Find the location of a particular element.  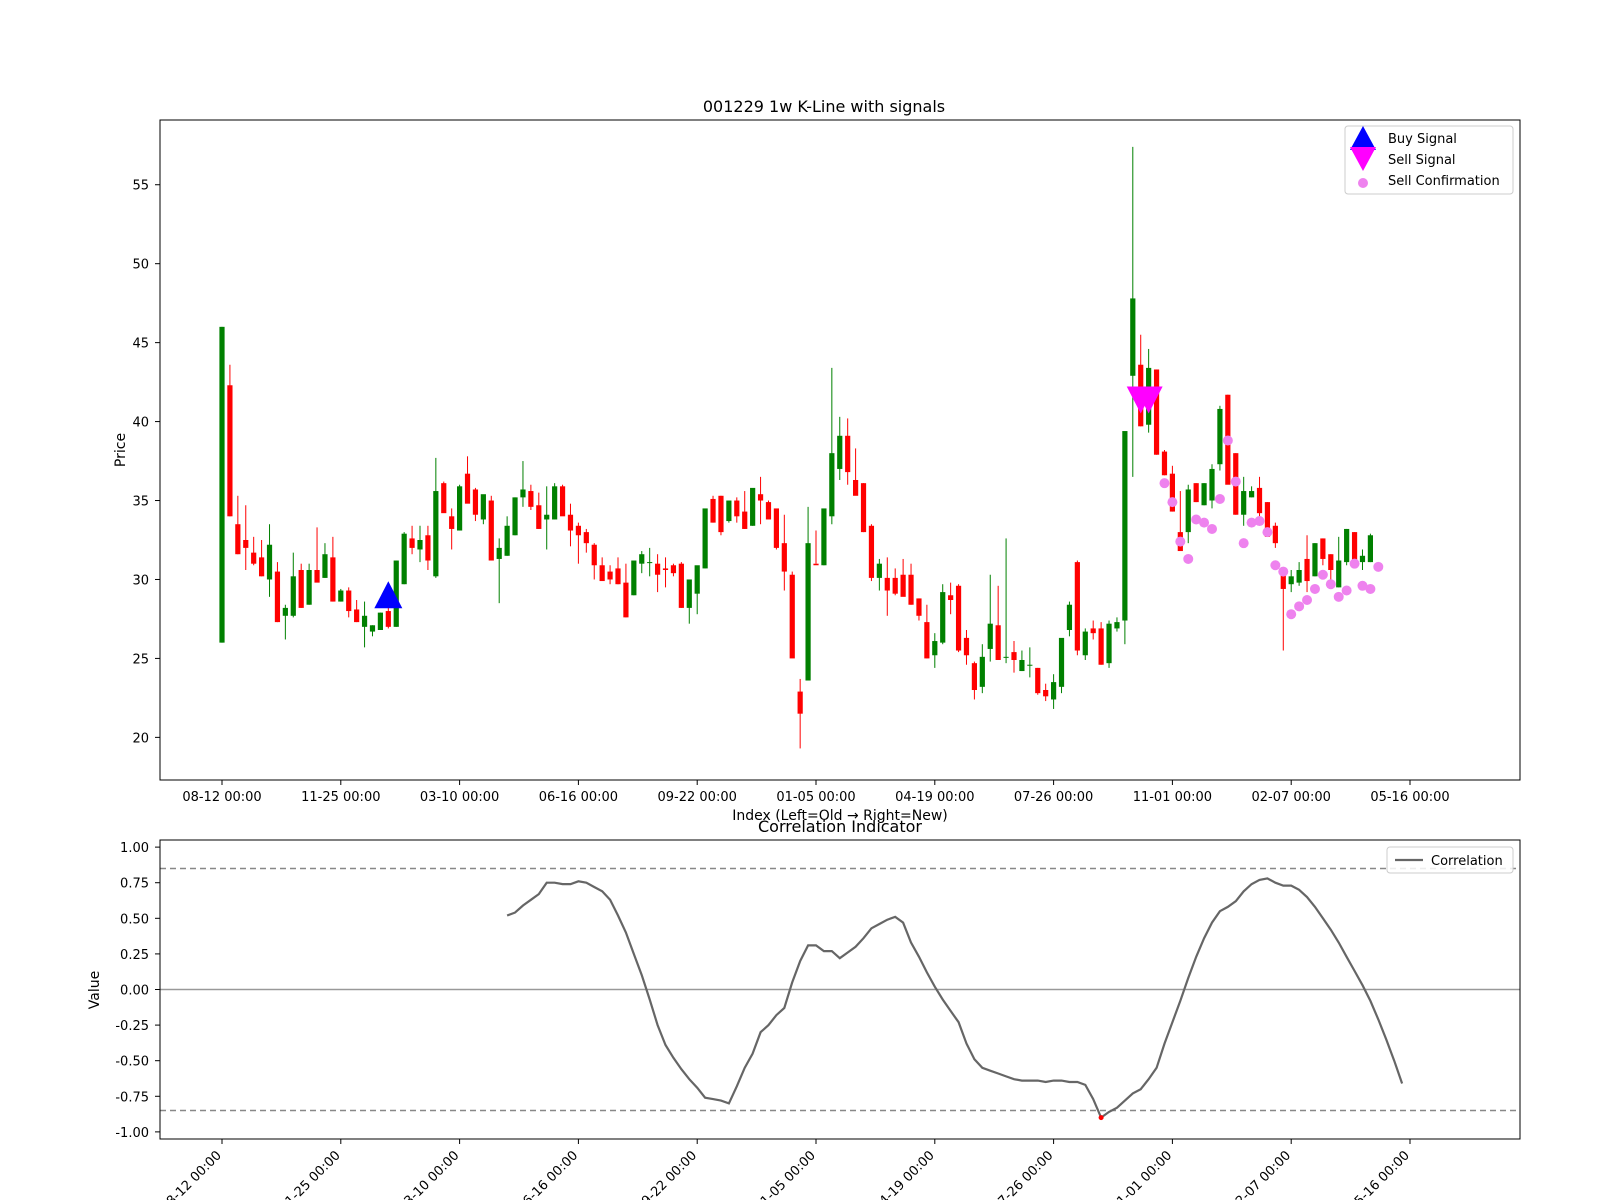

correlation-x-tick-label: 06-16 00:00 is located at coordinates (547, 1174).